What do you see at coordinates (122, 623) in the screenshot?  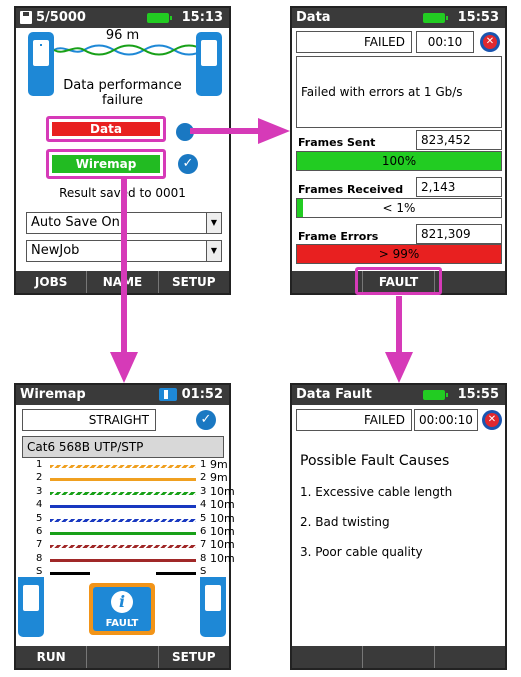 I see `fault-label: FAULT` at bounding box center [122, 623].